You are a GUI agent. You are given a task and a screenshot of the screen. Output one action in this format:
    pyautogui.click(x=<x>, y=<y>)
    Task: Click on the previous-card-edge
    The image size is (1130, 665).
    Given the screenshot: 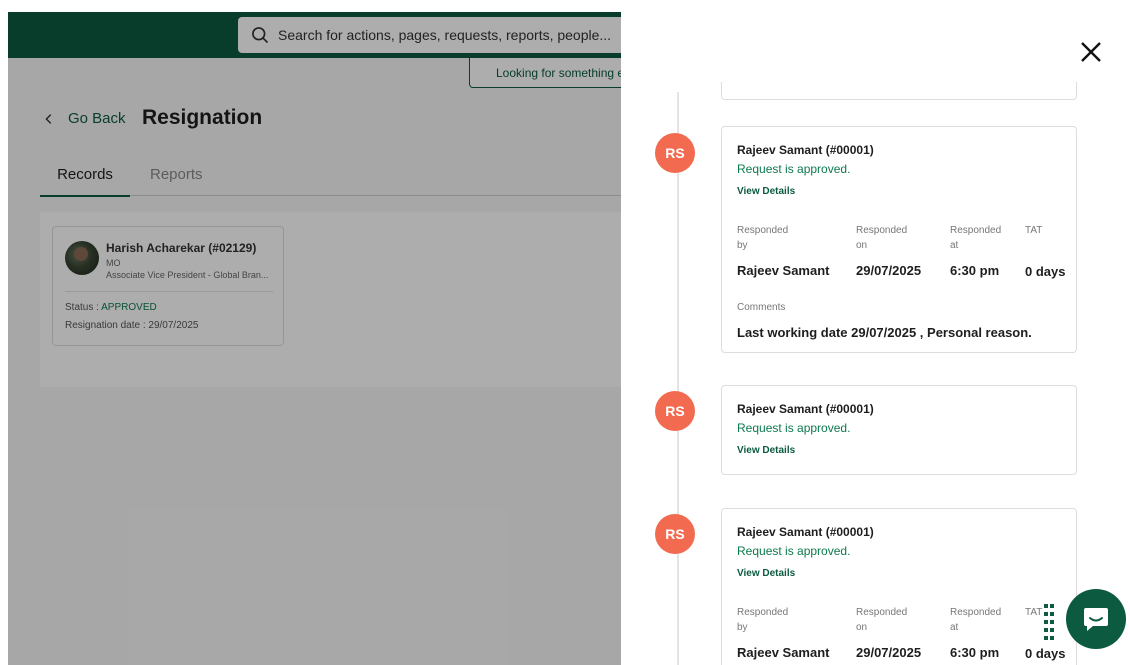 What is the action you would take?
    pyautogui.click(x=899, y=91)
    